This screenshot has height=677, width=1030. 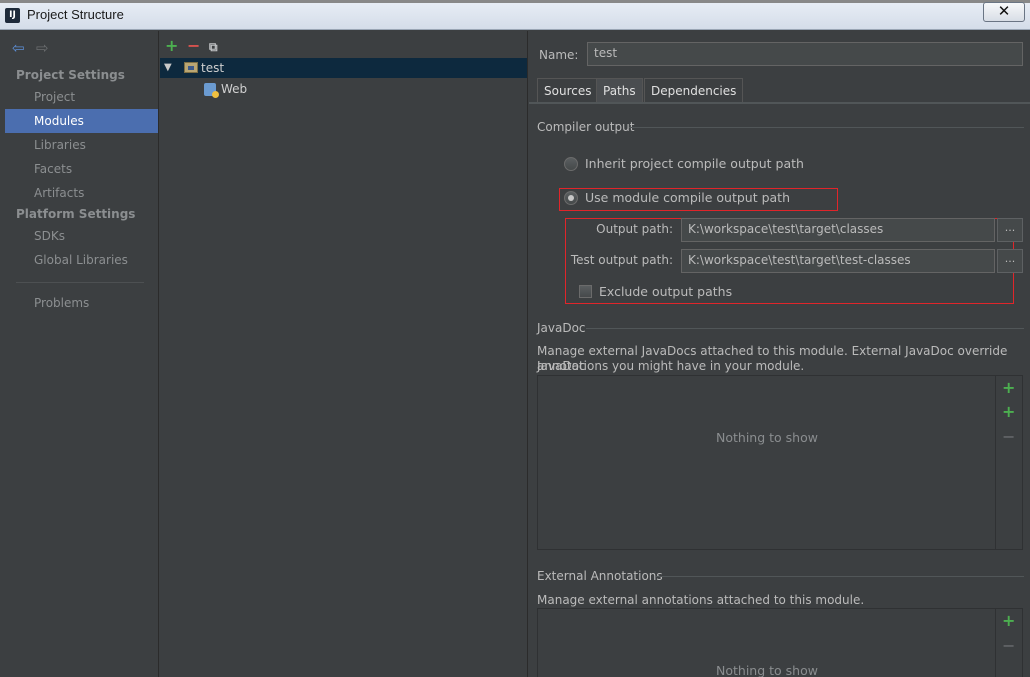 I want to click on tab-underline, so click(x=779, y=103).